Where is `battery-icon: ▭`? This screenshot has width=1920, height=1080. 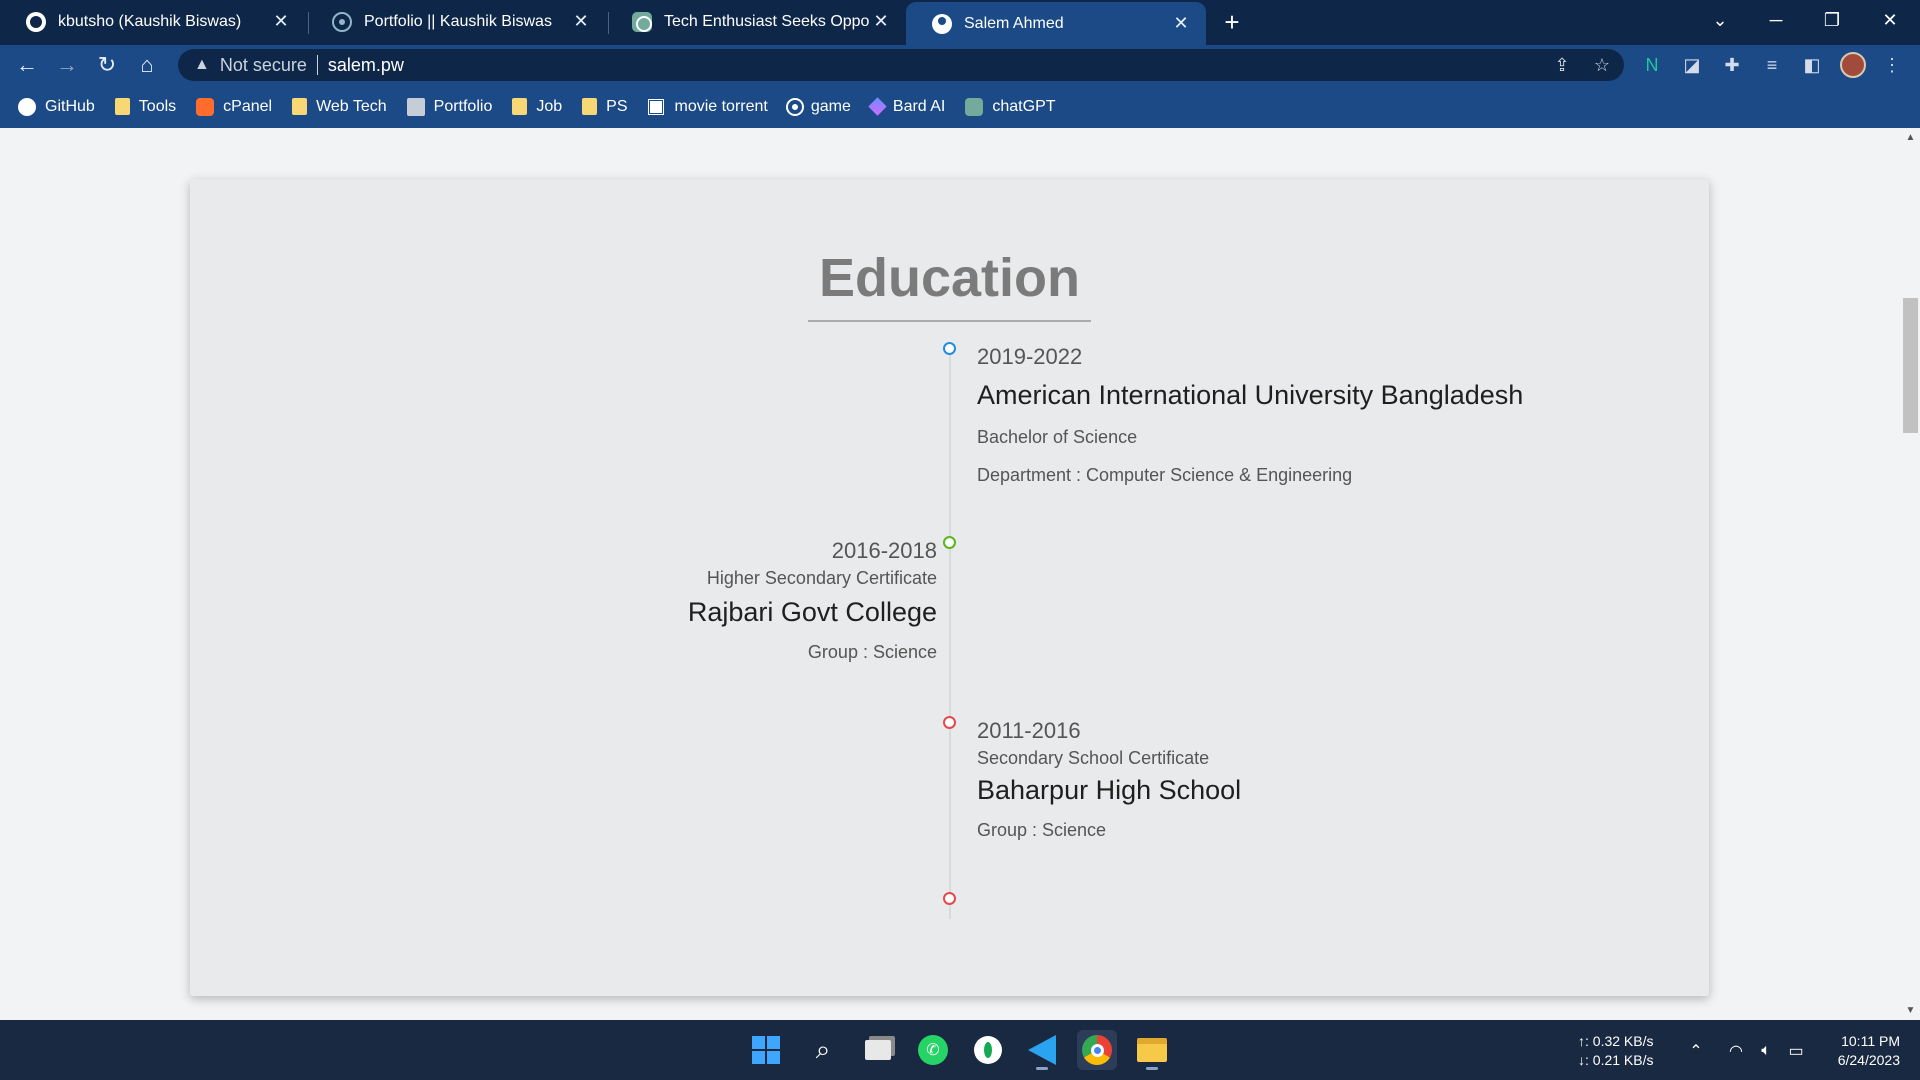 battery-icon: ▭ is located at coordinates (1796, 1051).